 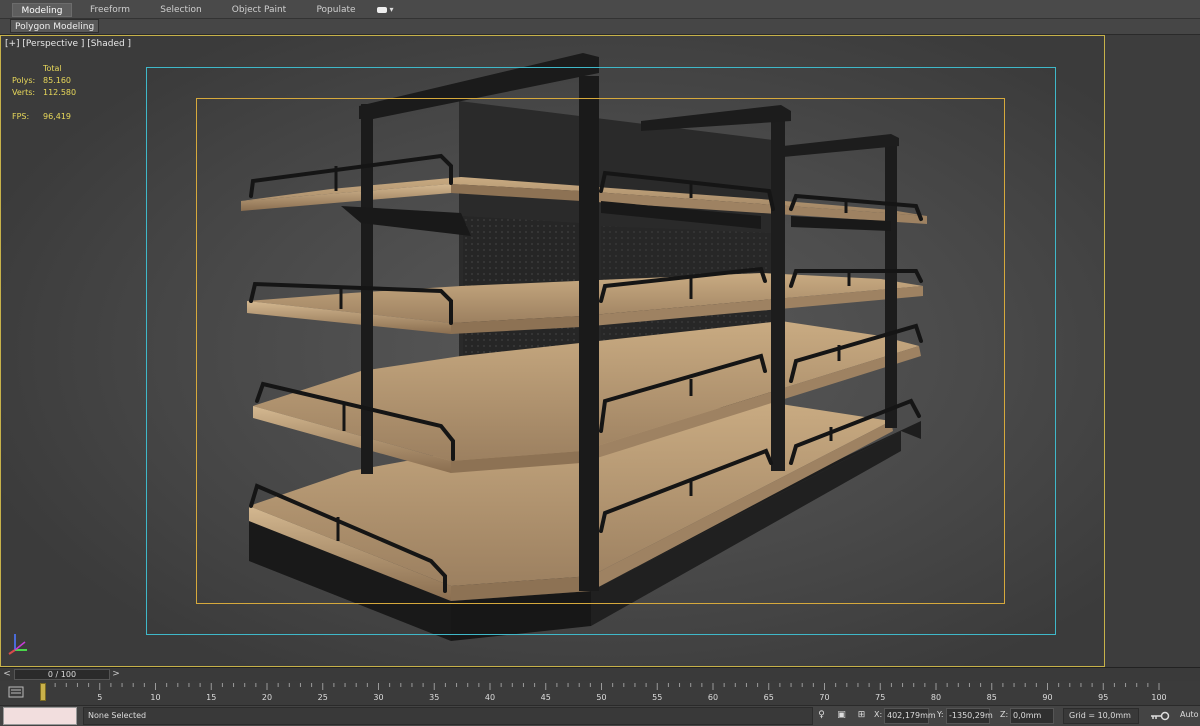 What do you see at coordinates (99, 697) in the screenshot?
I see `ruler-tick-label: 5` at bounding box center [99, 697].